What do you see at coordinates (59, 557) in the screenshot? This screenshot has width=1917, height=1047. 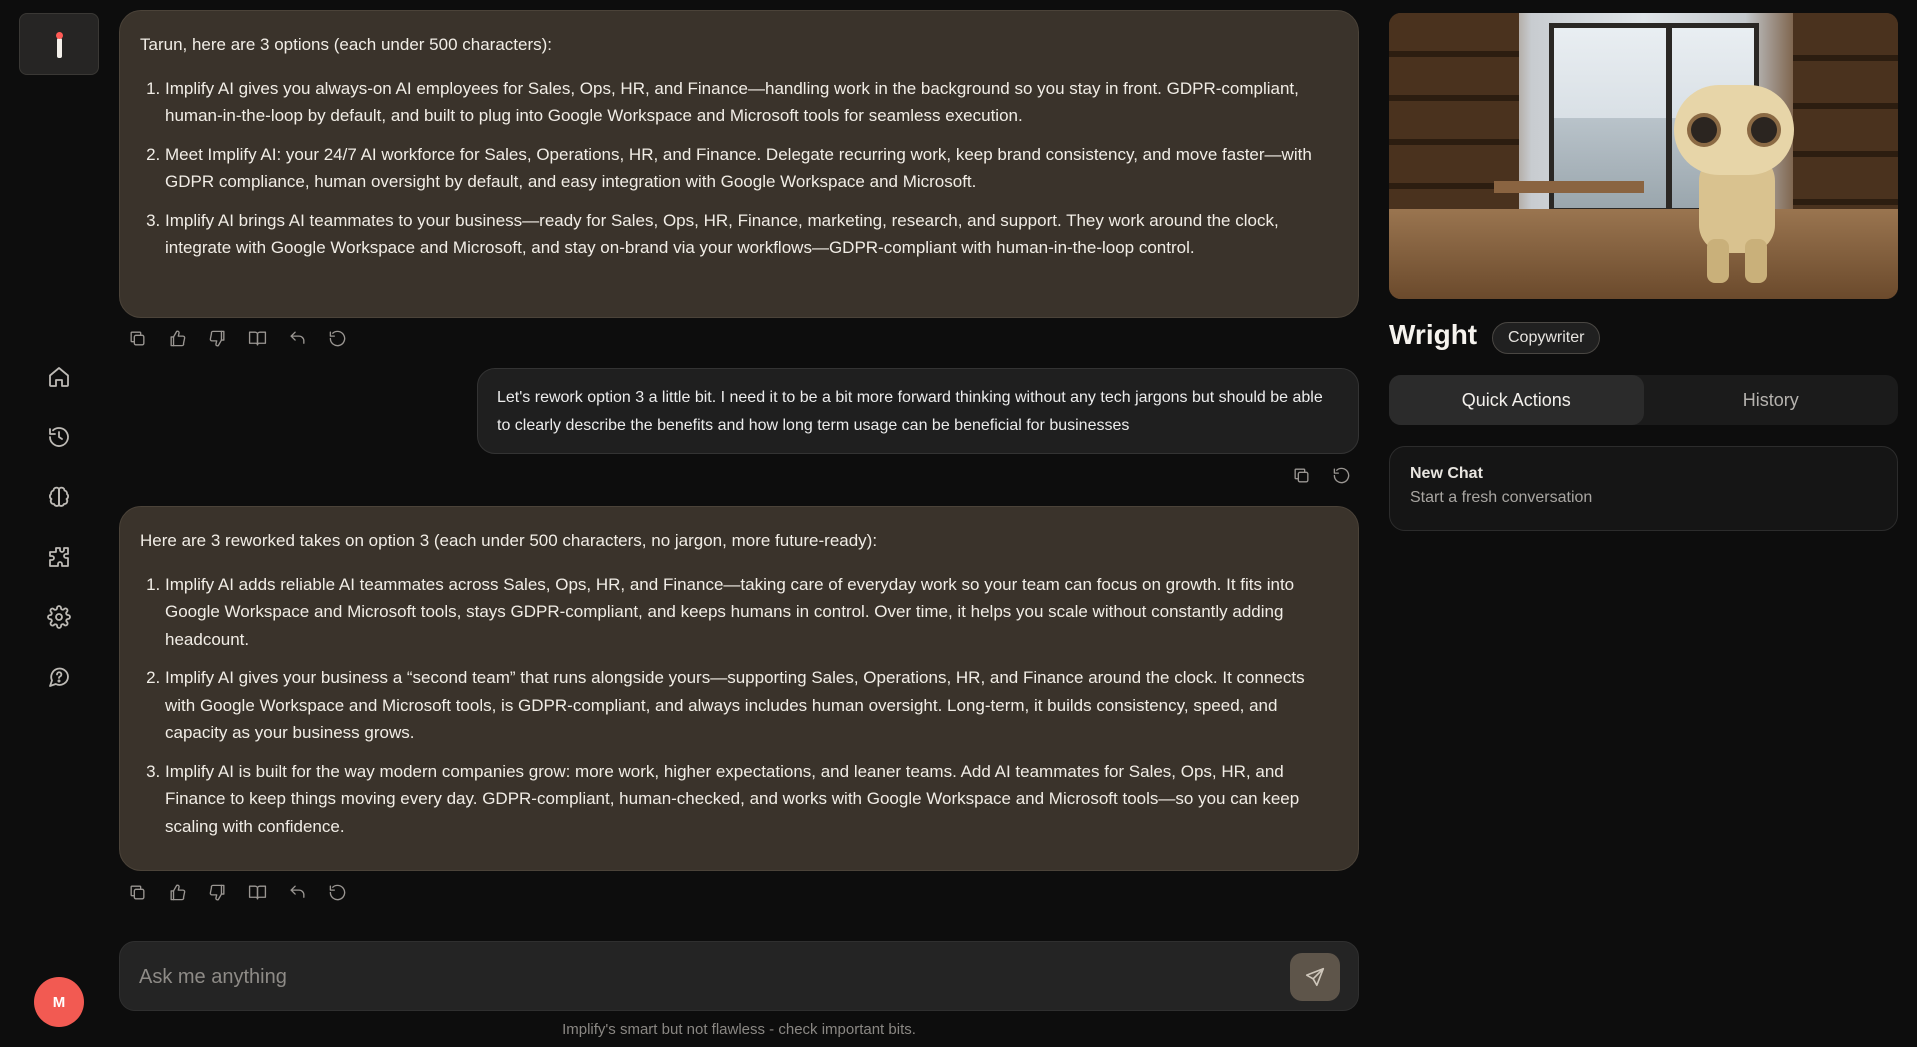 I see `puzzle-icon` at bounding box center [59, 557].